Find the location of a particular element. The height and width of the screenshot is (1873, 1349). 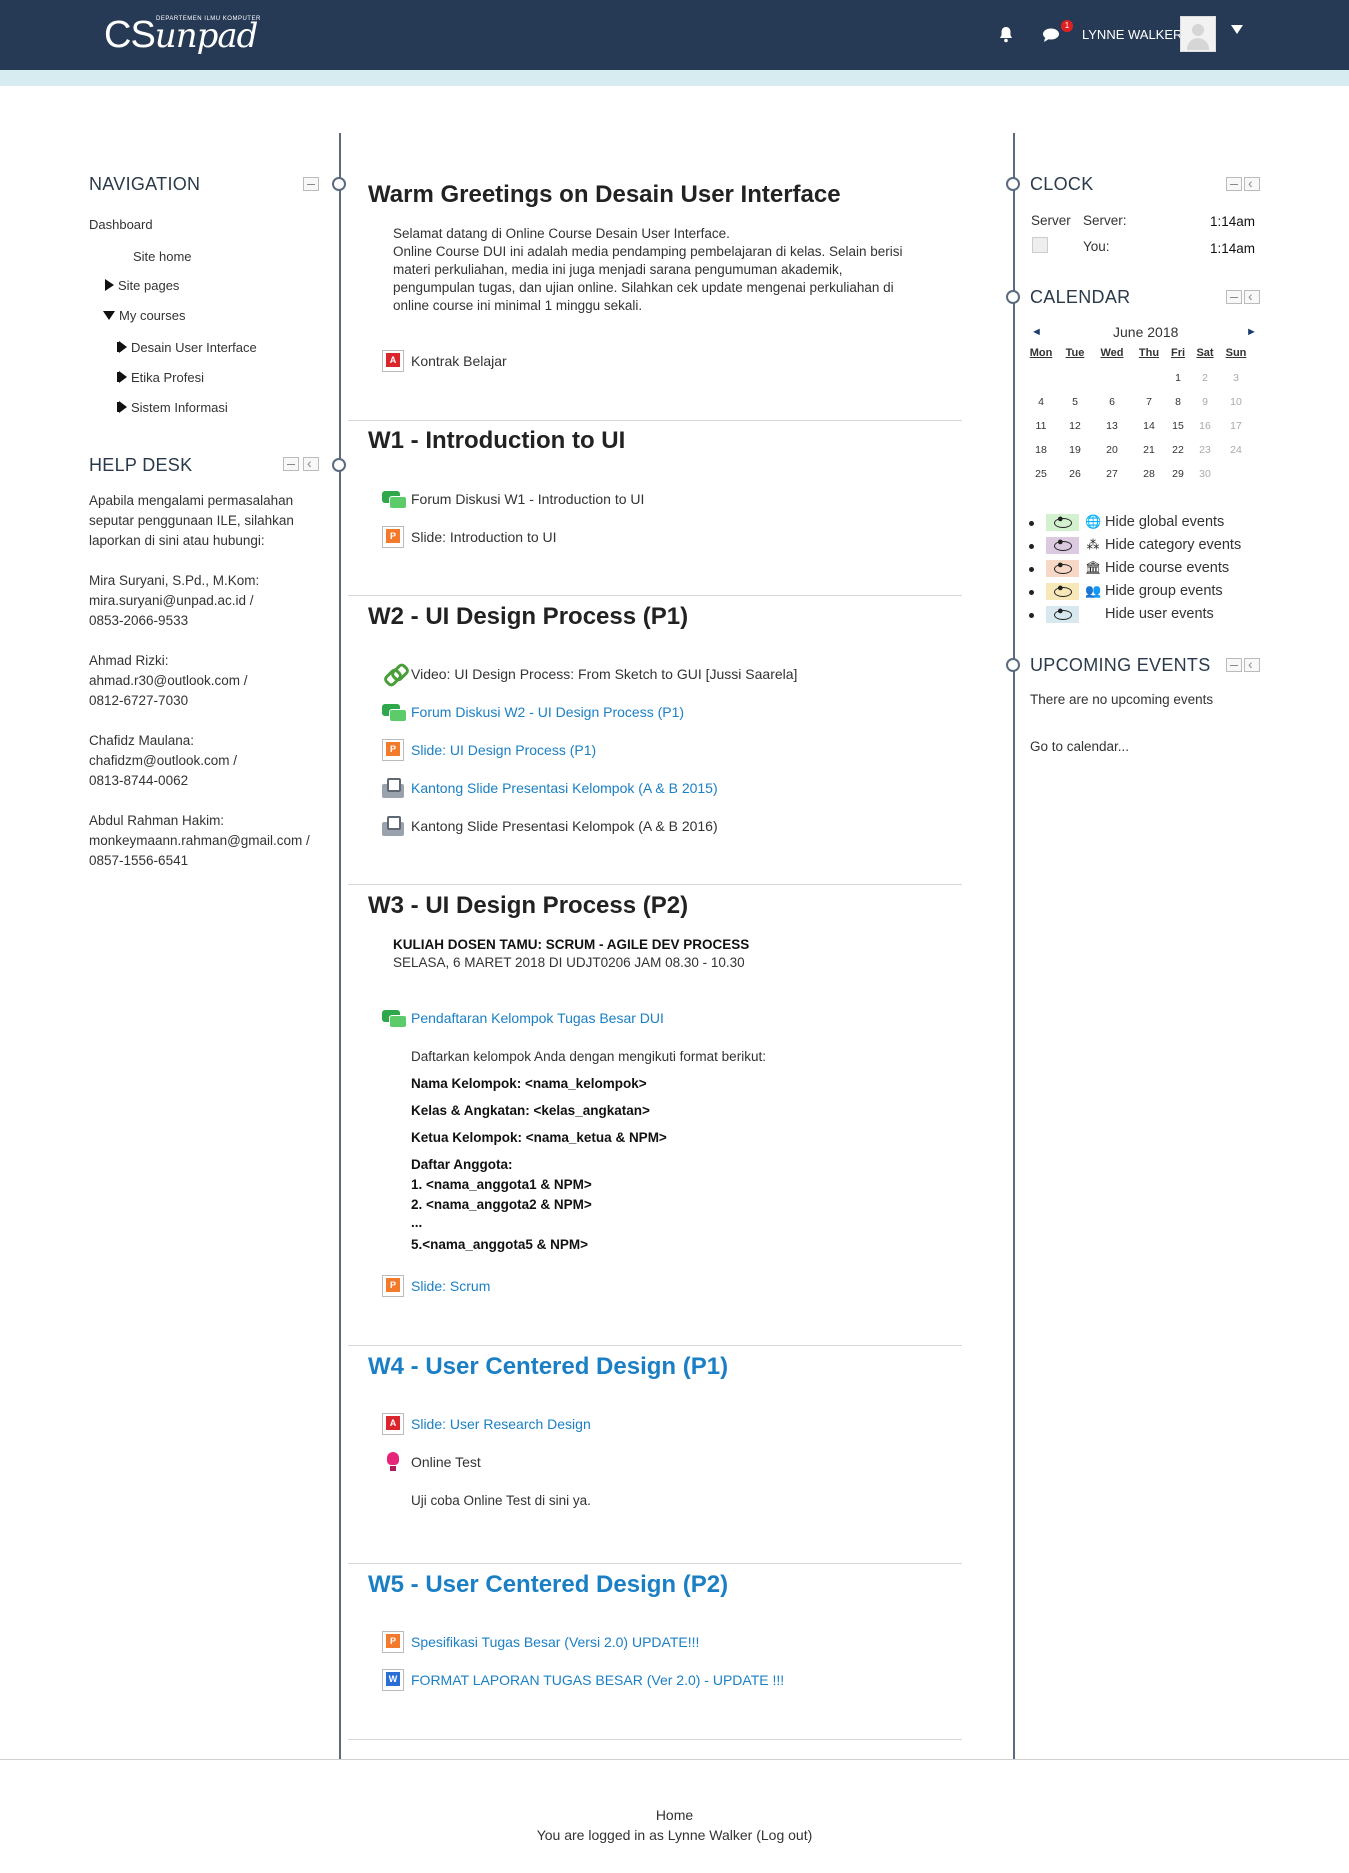

logout-link: (Log out) is located at coordinates (784, 1835).